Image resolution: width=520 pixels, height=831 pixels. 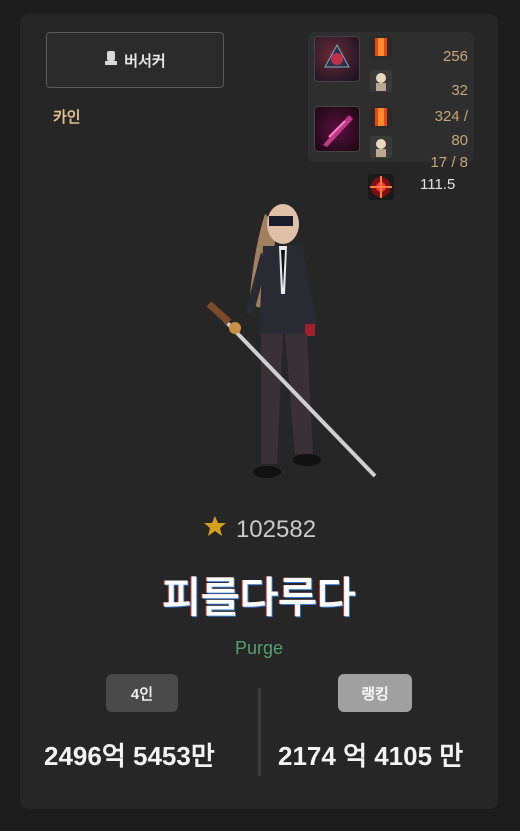 I want to click on stat-value-2: 32, so click(x=459, y=90).